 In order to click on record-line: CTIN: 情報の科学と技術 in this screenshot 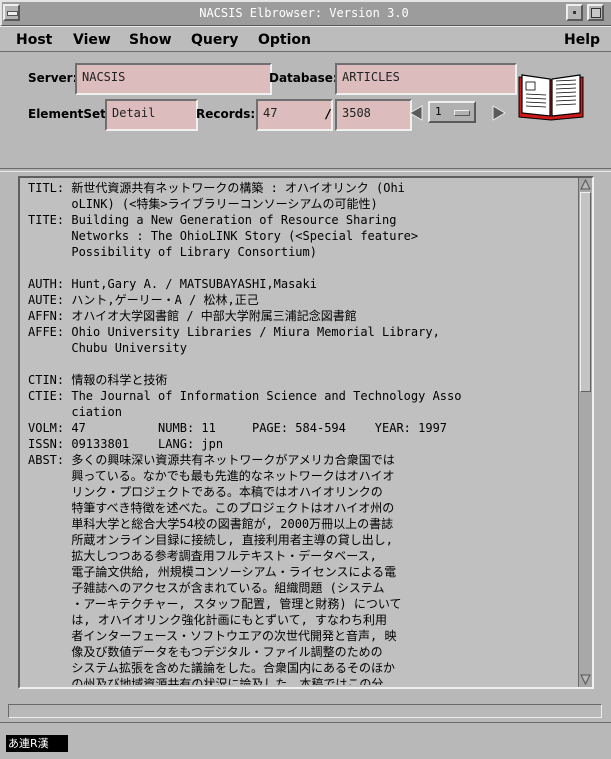, I will do `click(98, 380)`.